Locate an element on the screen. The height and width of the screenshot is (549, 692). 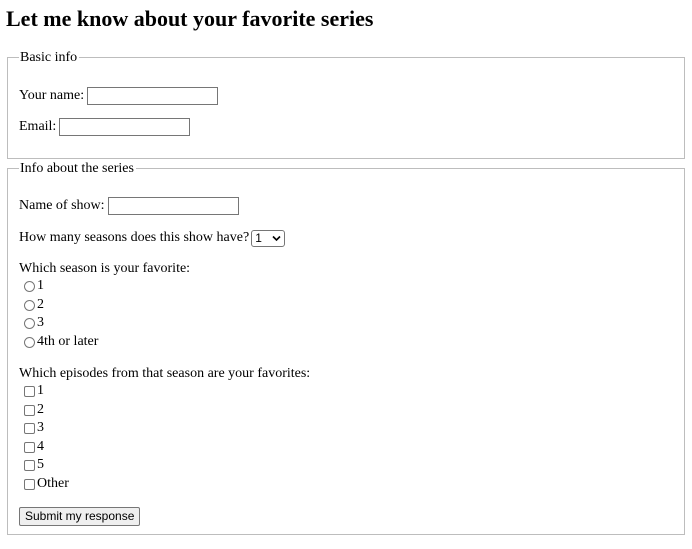
season-option-1: 1 is located at coordinates (33, 286).